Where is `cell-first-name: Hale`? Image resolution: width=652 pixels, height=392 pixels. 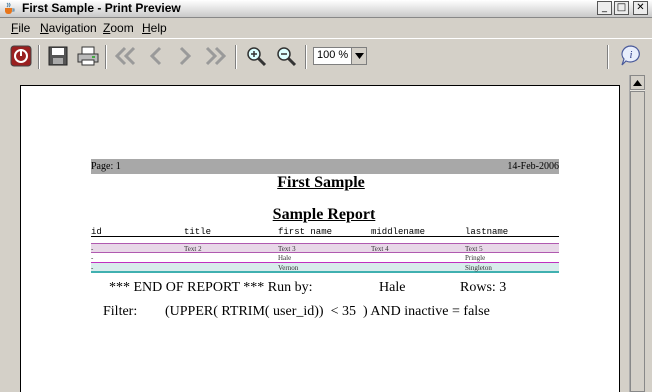
cell-first-name: Hale is located at coordinates (285, 258).